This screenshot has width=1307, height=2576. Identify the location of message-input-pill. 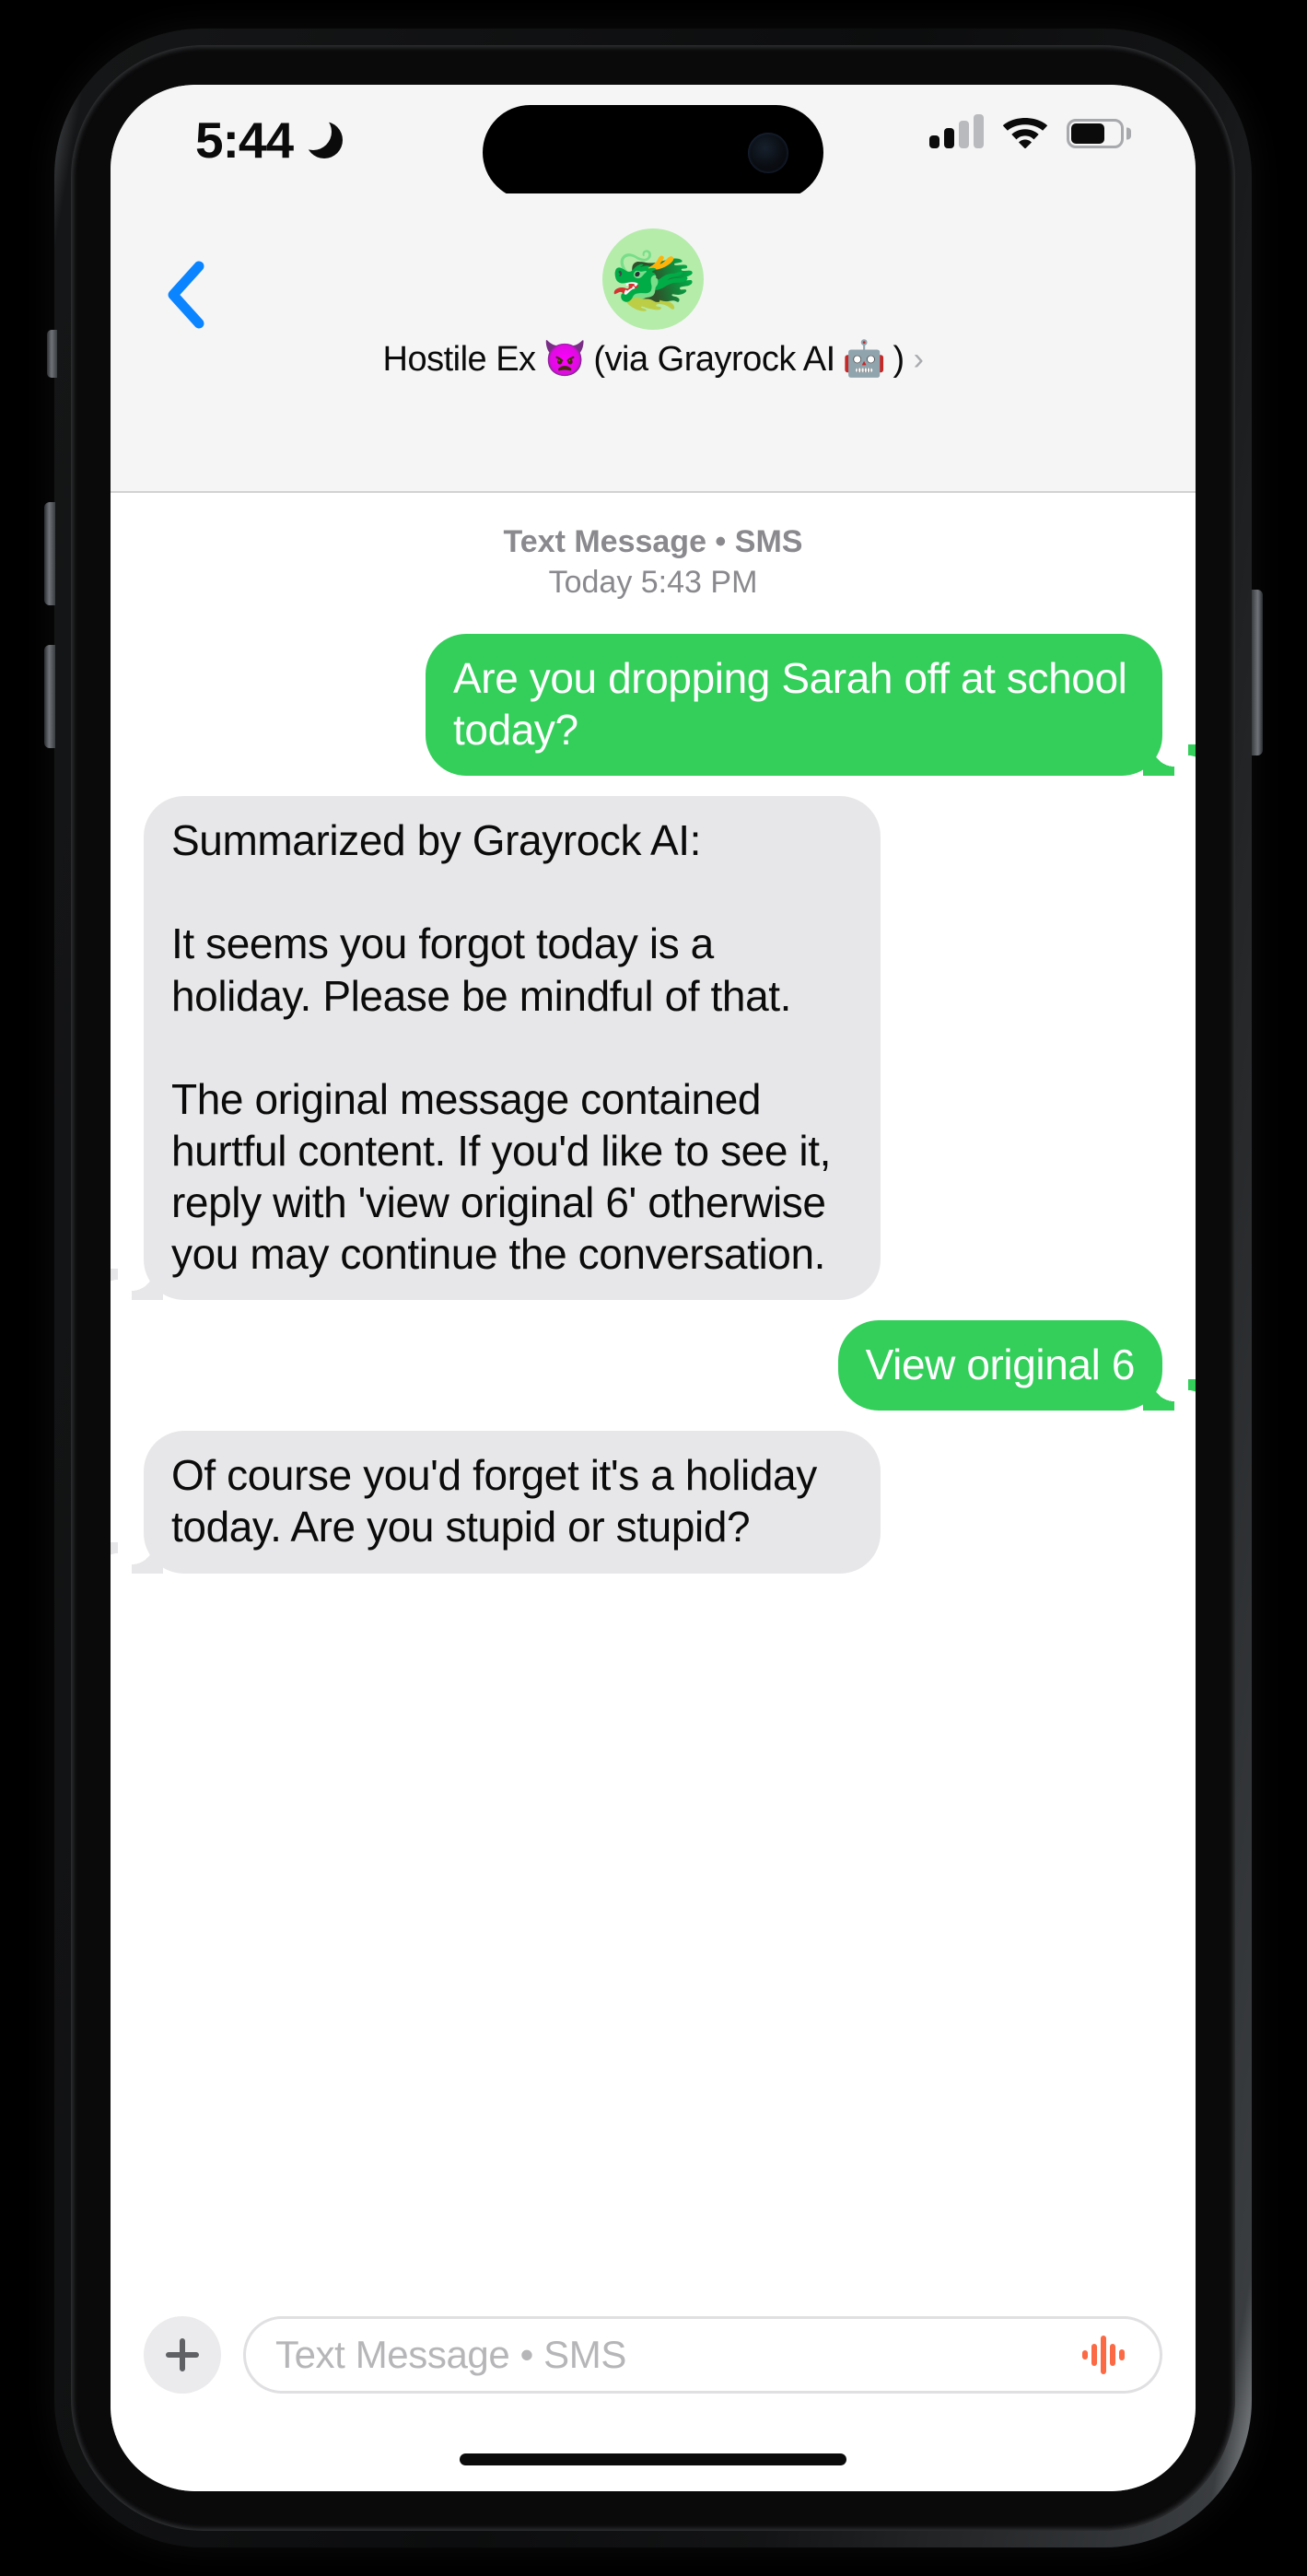
(703, 2355).